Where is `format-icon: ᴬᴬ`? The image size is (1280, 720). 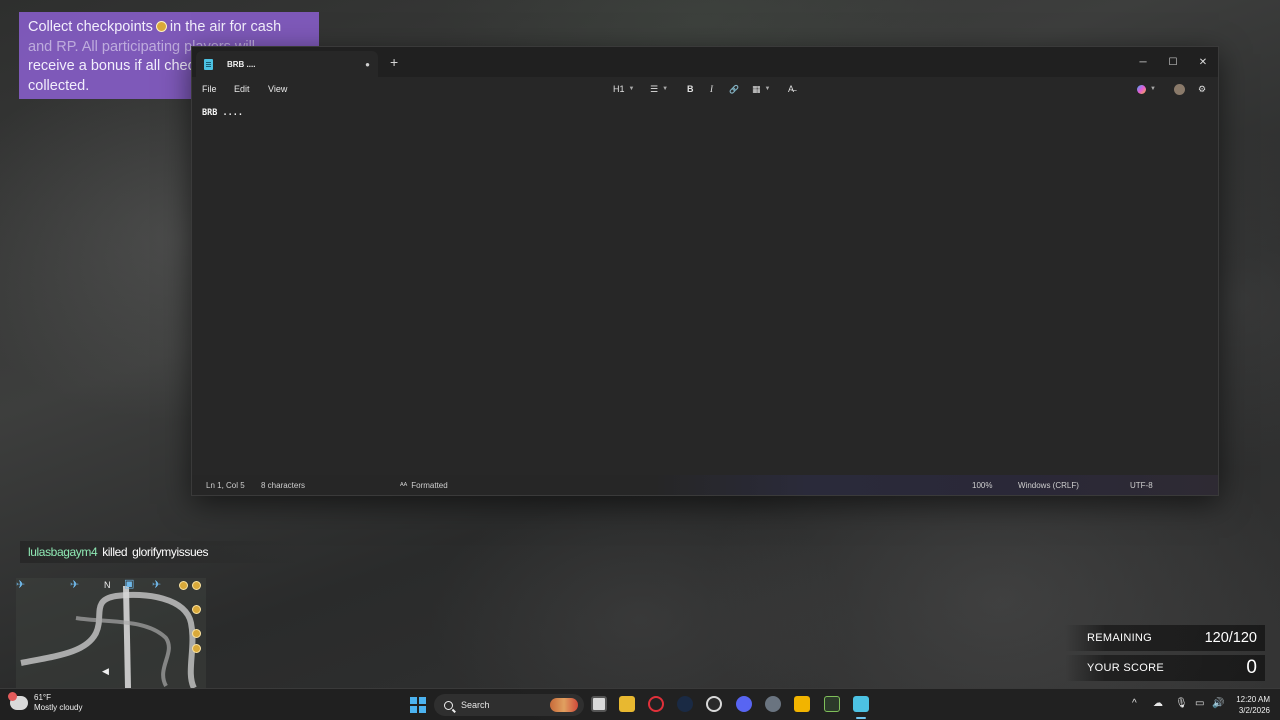 format-icon: ᴬᴬ is located at coordinates (404, 485).